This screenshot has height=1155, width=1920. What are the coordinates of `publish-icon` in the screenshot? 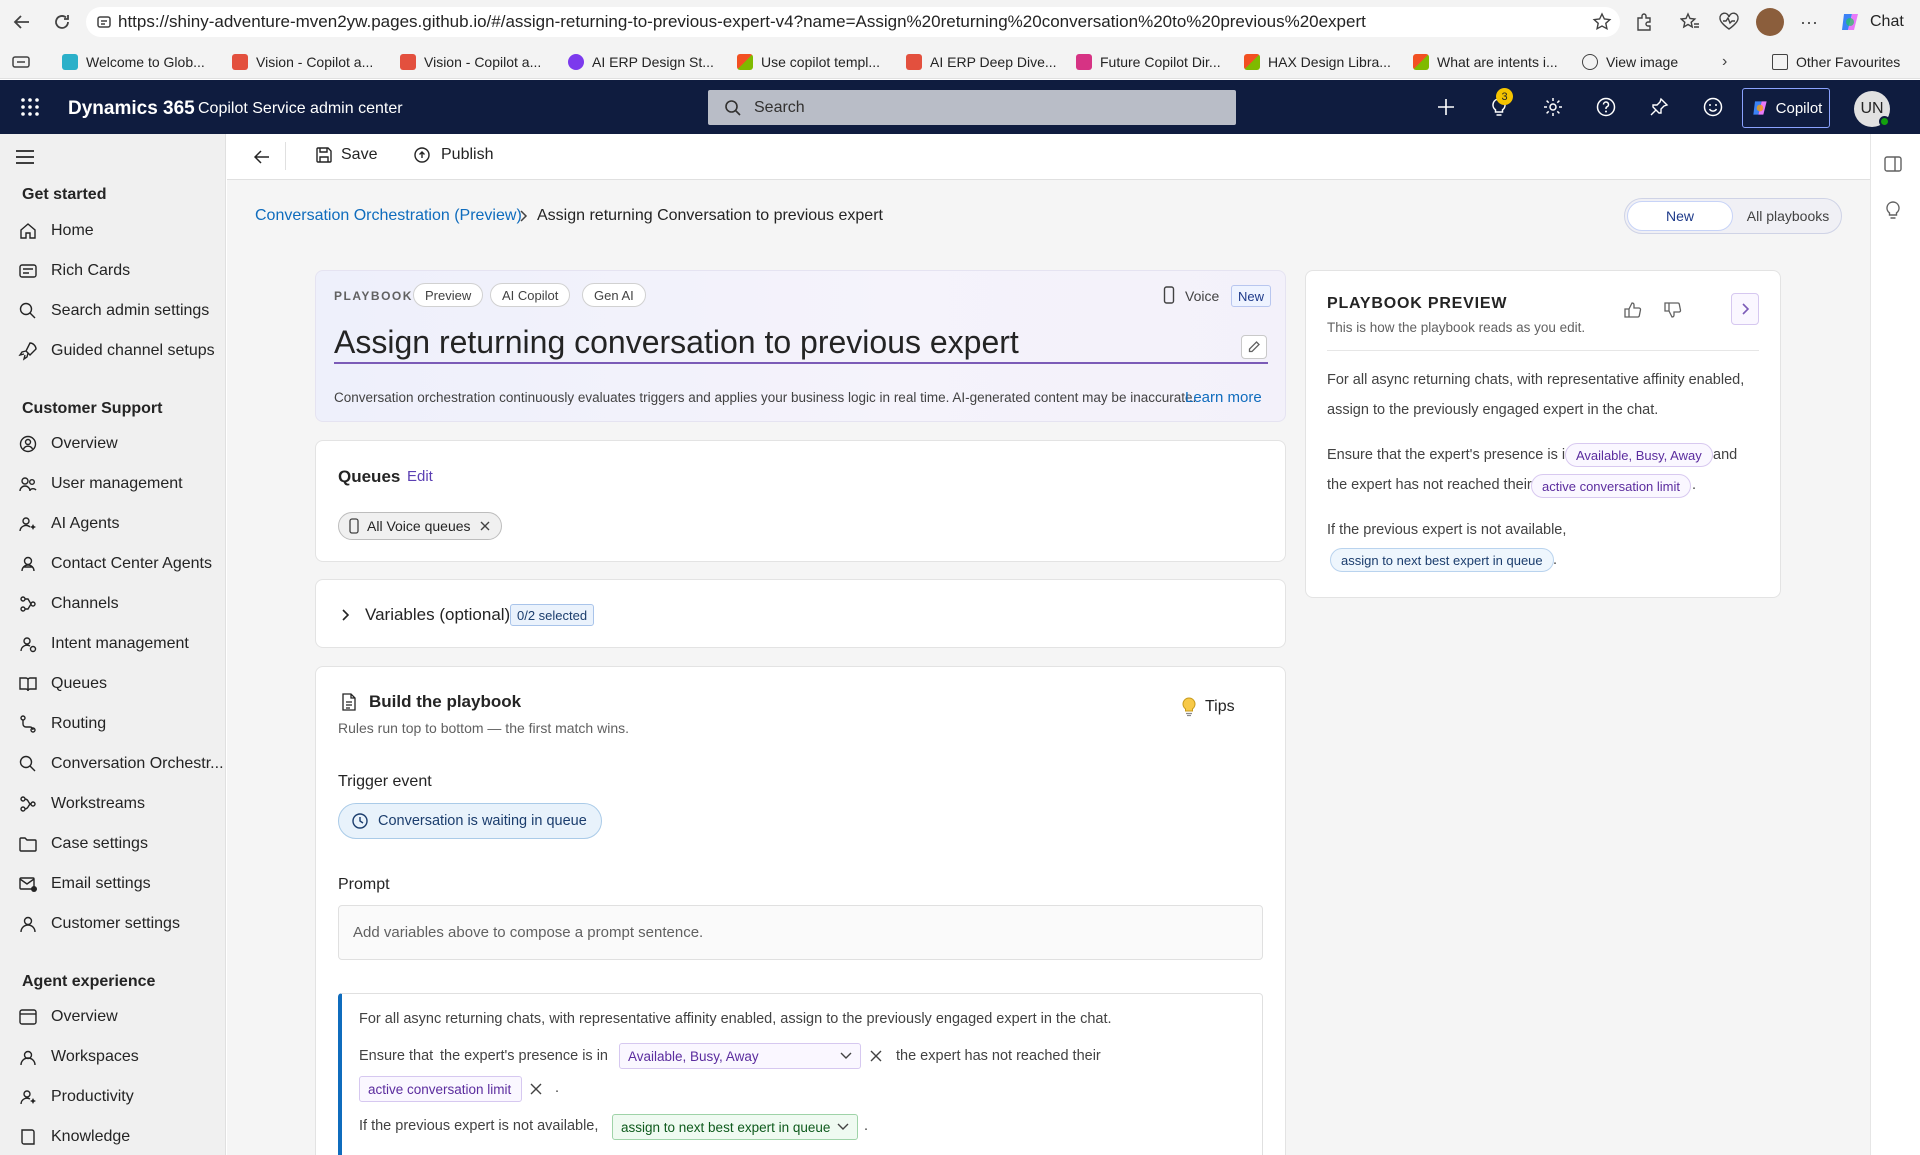 It's located at (422, 155).